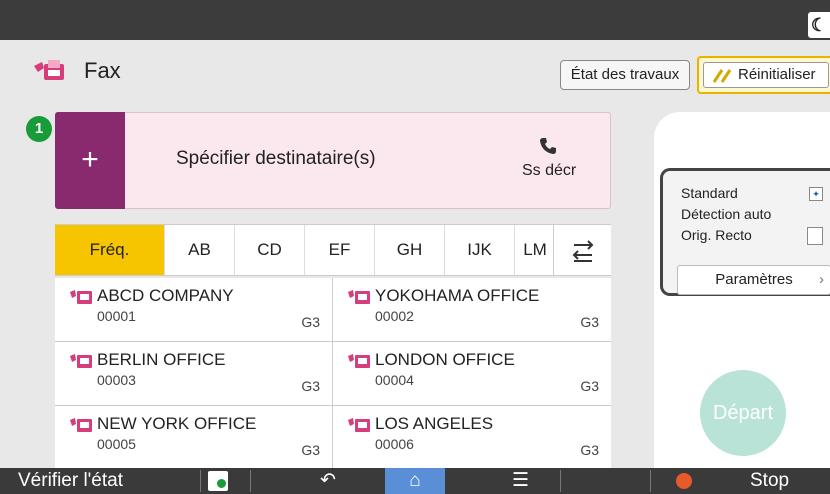  What do you see at coordinates (709, 193) in the screenshot?
I see `resolution-label: Standard` at bounding box center [709, 193].